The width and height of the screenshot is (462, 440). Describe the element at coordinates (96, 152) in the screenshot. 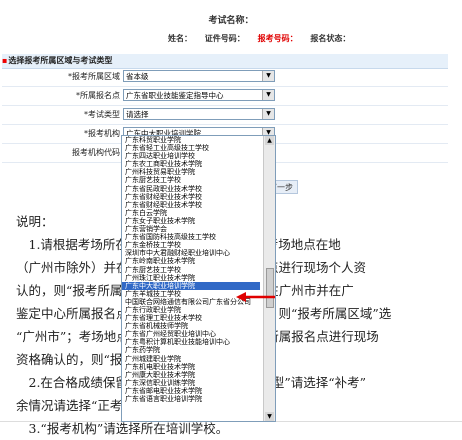

I see `org-code-label: 报考机构代码` at that location.